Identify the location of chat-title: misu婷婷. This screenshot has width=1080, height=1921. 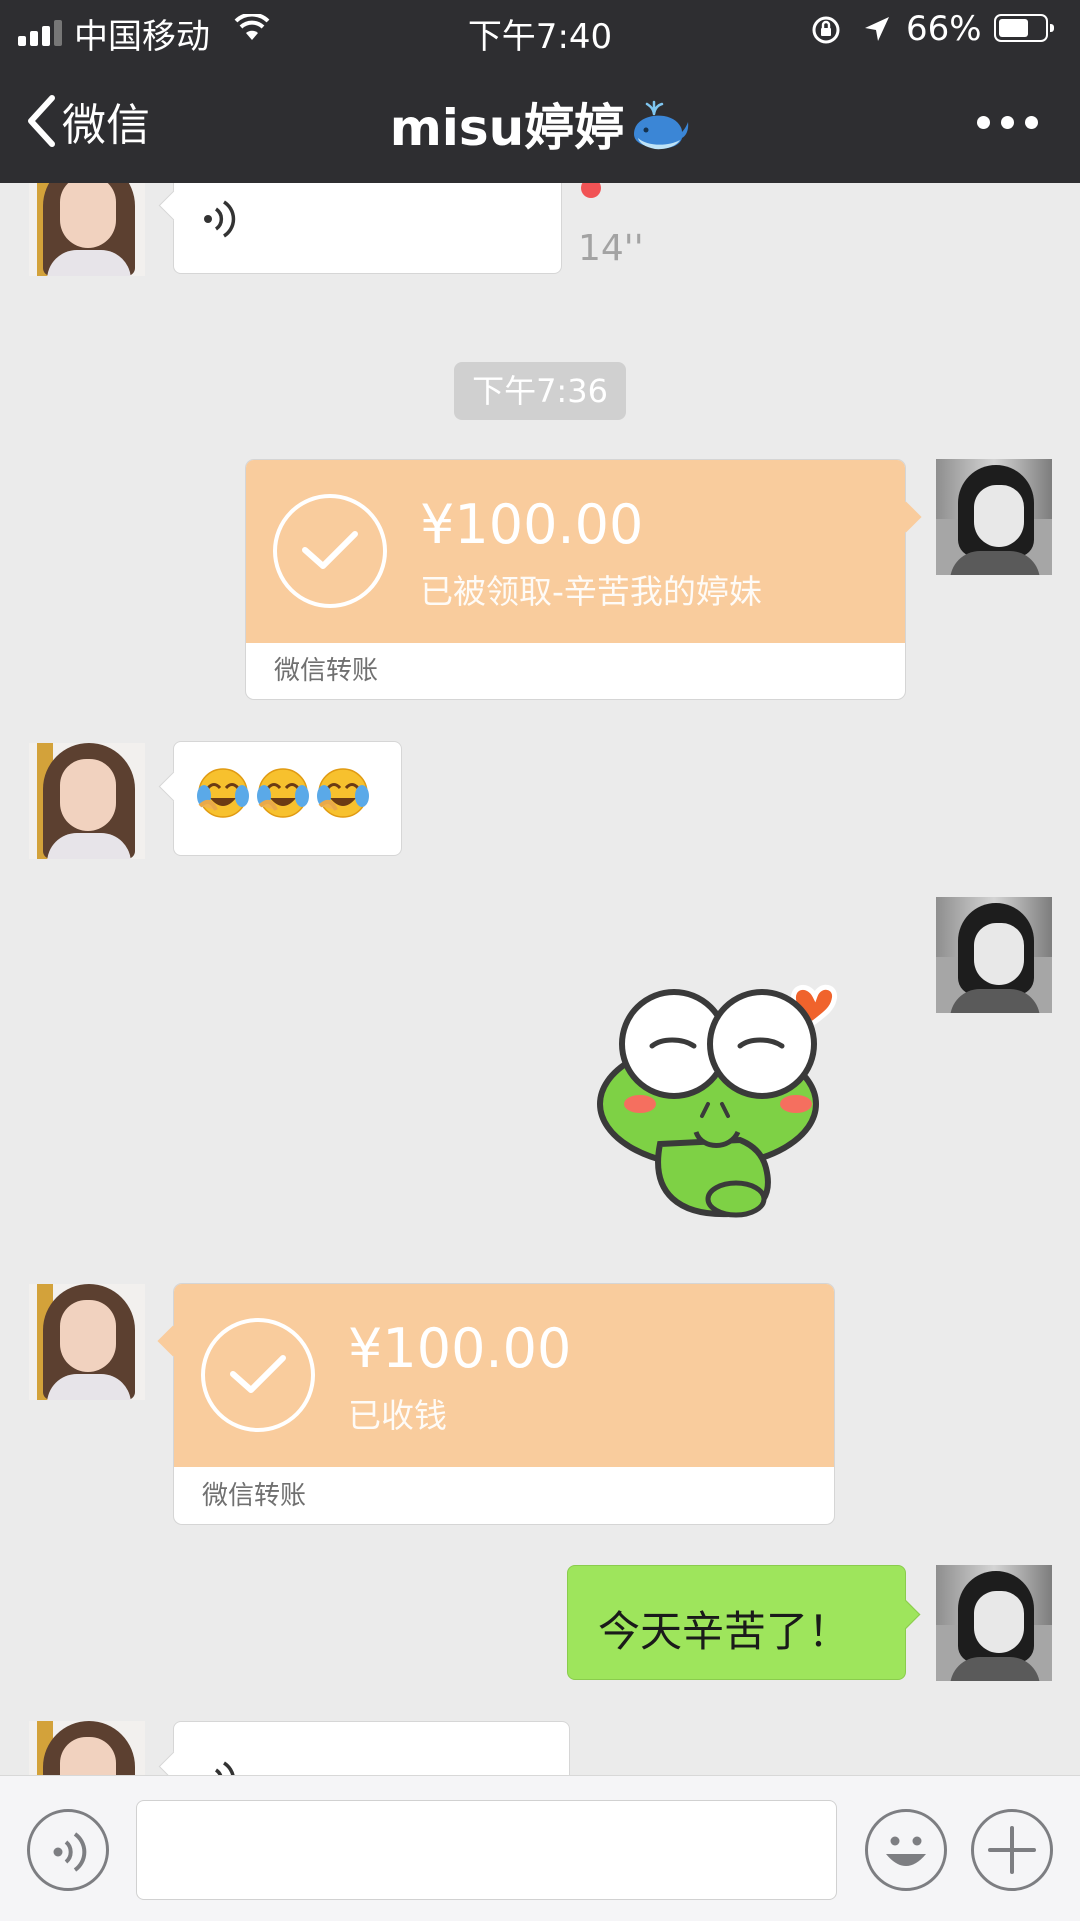
(540, 126).